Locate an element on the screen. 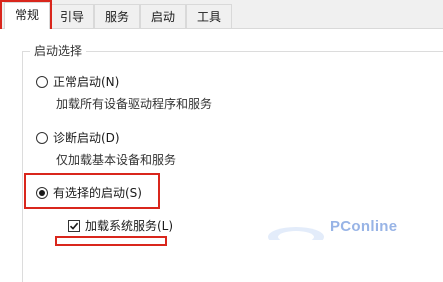 This screenshot has height=282, width=443. radio-button-selected-icon is located at coordinates (42, 192).